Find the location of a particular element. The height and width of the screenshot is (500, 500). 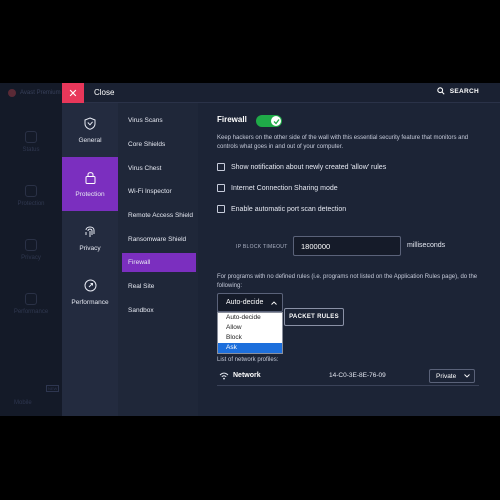

option-label: Enable automatic port scan detection is located at coordinates (289, 209).